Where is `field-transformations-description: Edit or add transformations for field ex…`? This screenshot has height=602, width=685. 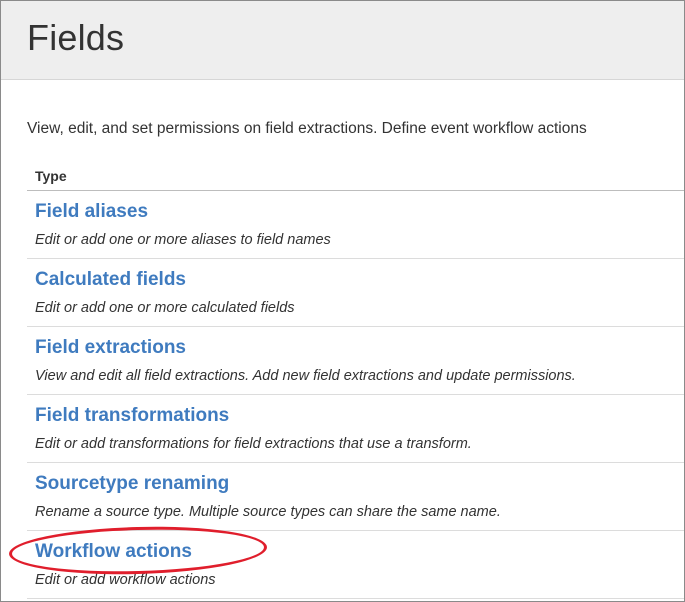 field-transformations-description: Edit or add transformations for field ex… is located at coordinates (253, 444).